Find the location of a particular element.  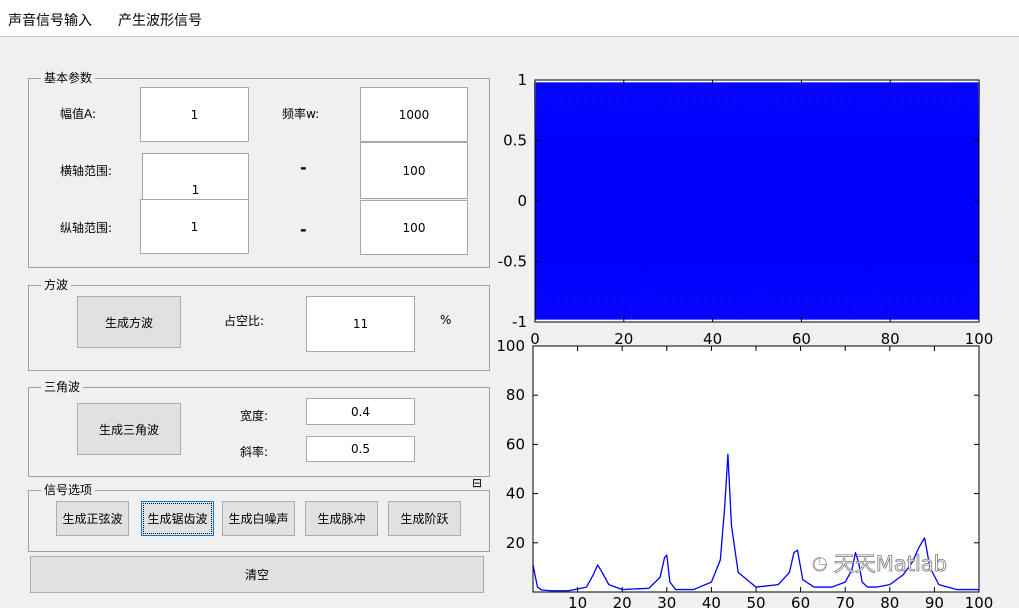

frequency-input: 1000 is located at coordinates (414, 114).